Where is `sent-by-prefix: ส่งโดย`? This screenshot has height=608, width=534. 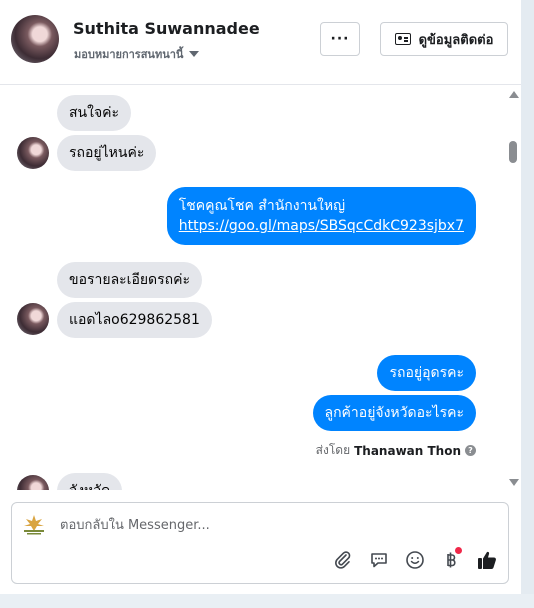
sent-by-prefix: ส่งโดย is located at coordinates (333, 450).